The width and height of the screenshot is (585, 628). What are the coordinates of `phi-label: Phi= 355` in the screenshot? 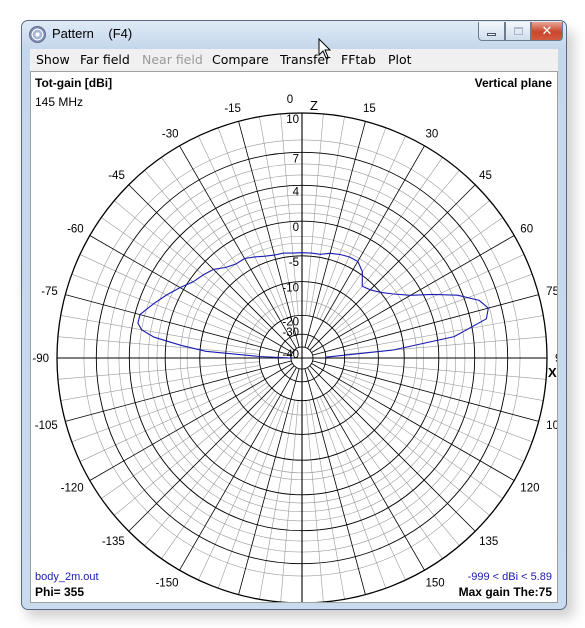 It's located at (60, 592).